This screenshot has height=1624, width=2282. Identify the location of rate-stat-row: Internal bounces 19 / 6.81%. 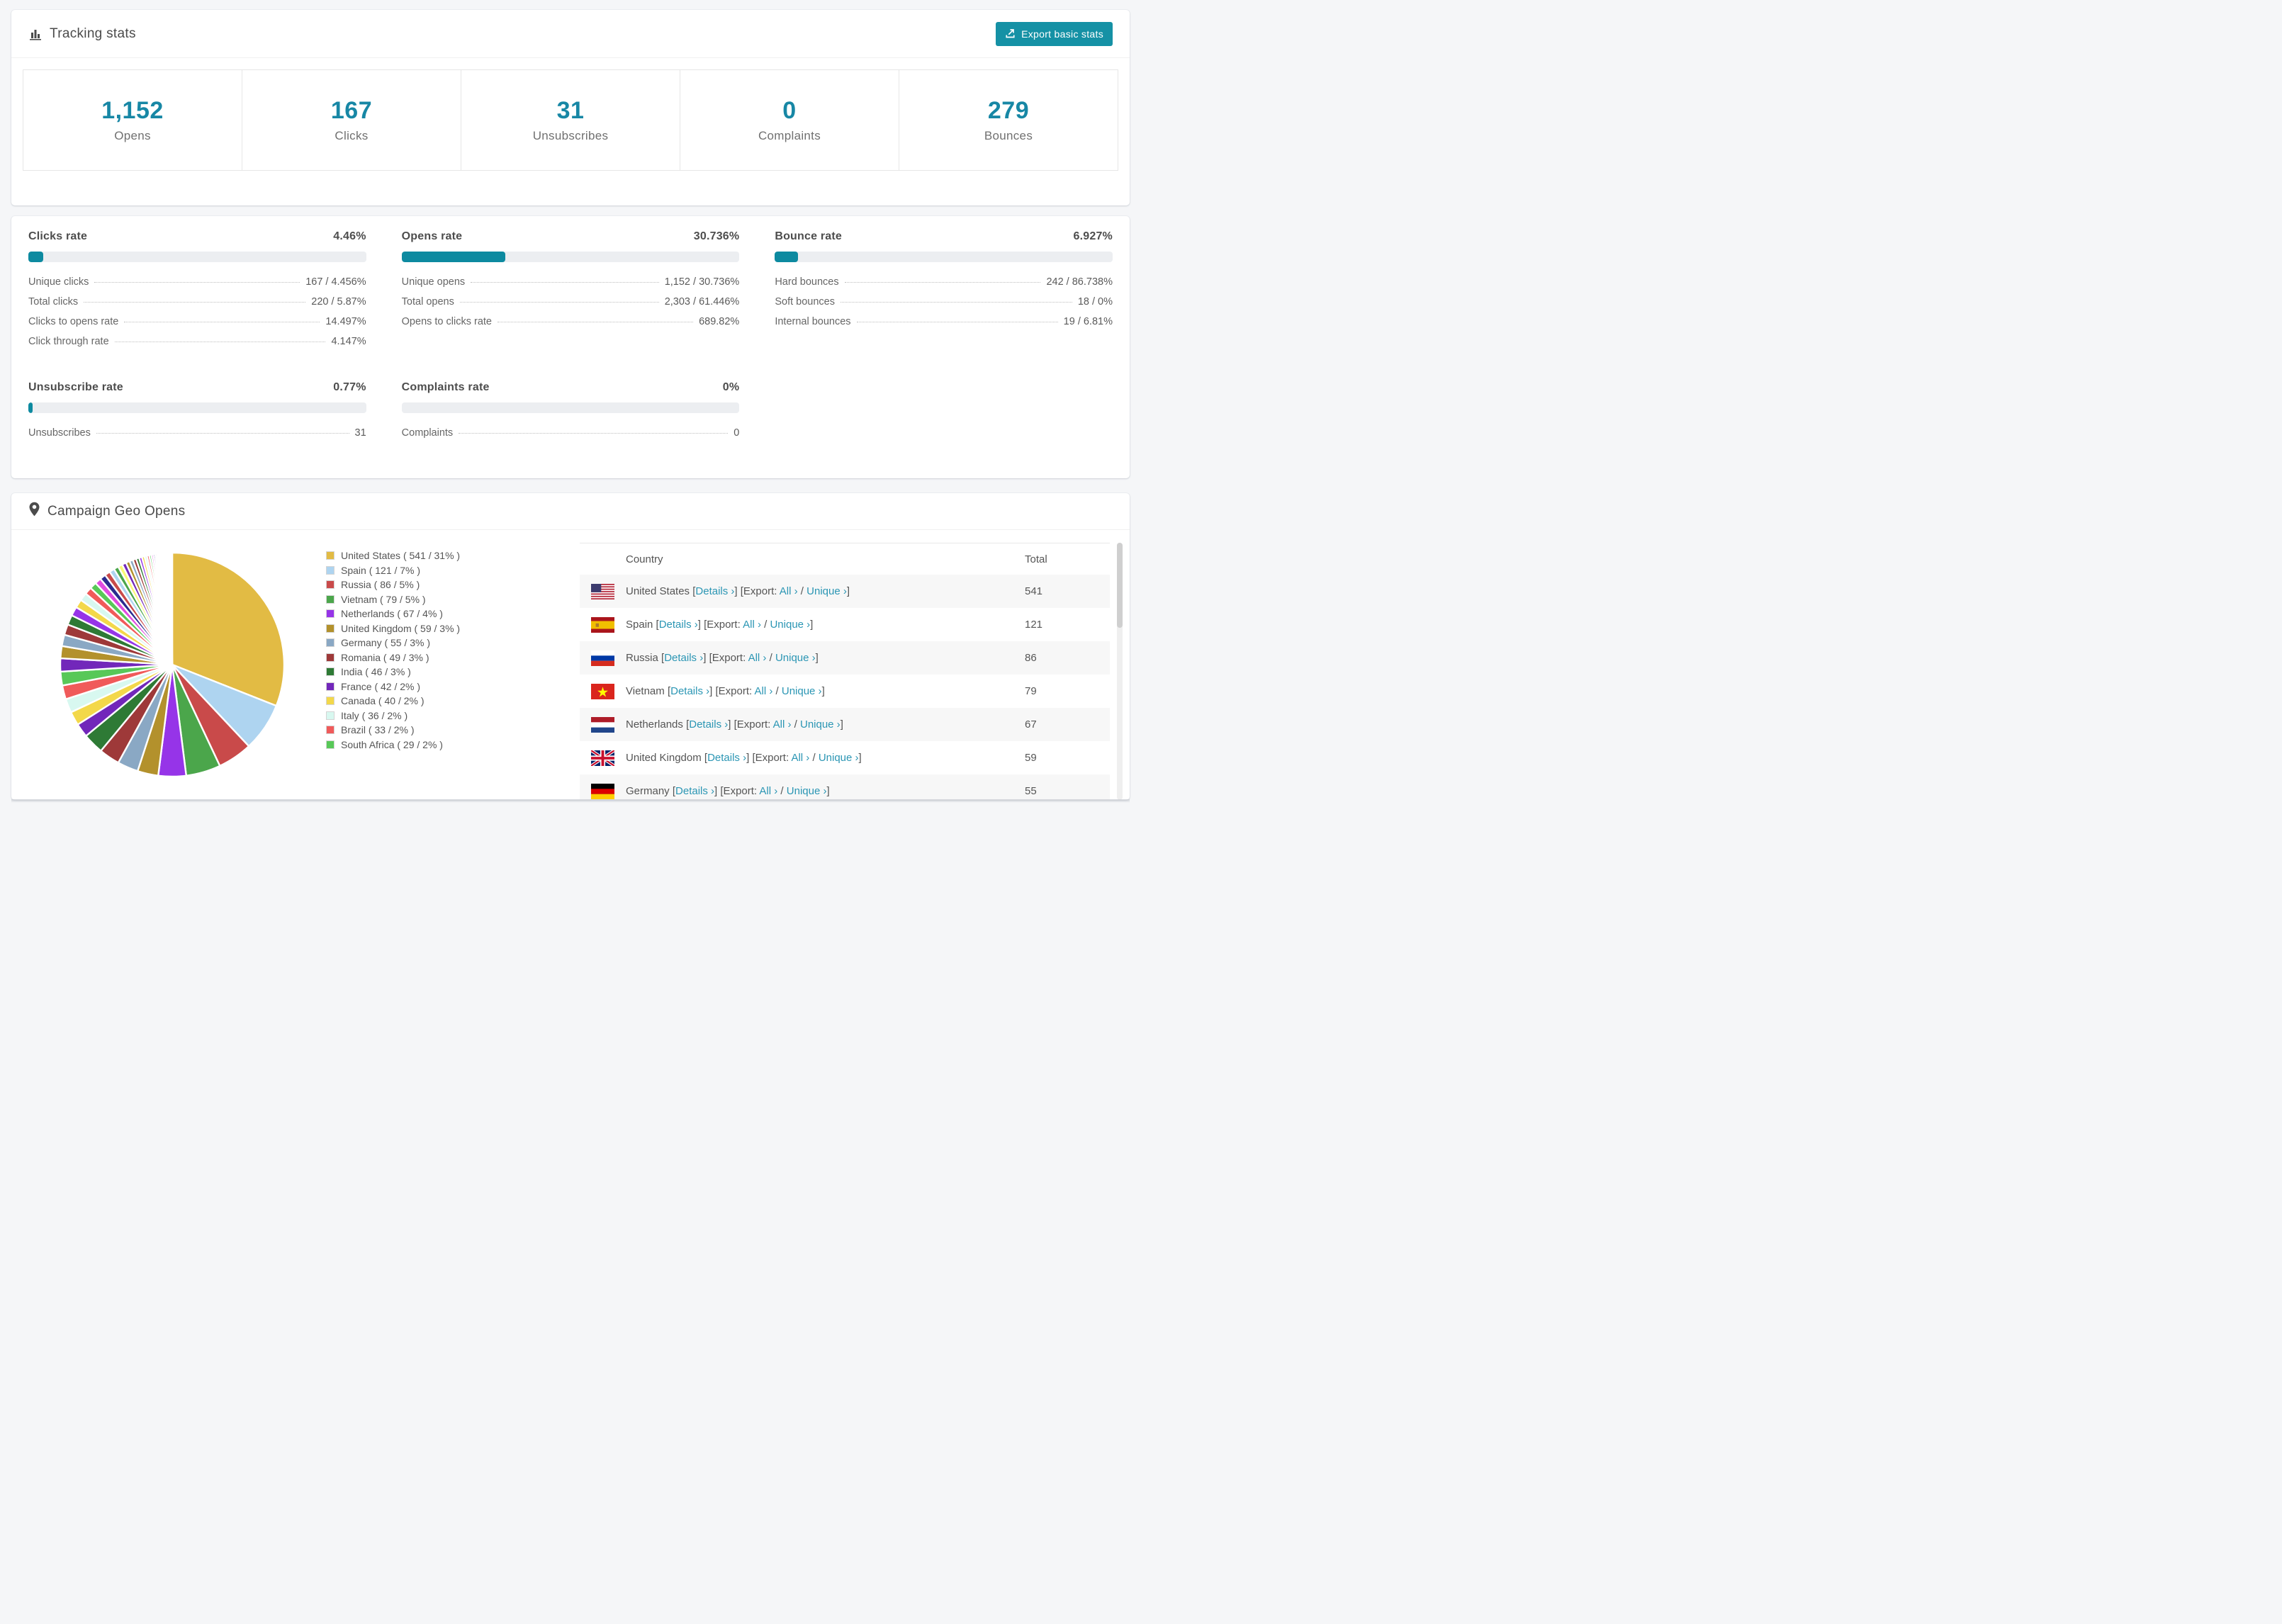
(944, 326).